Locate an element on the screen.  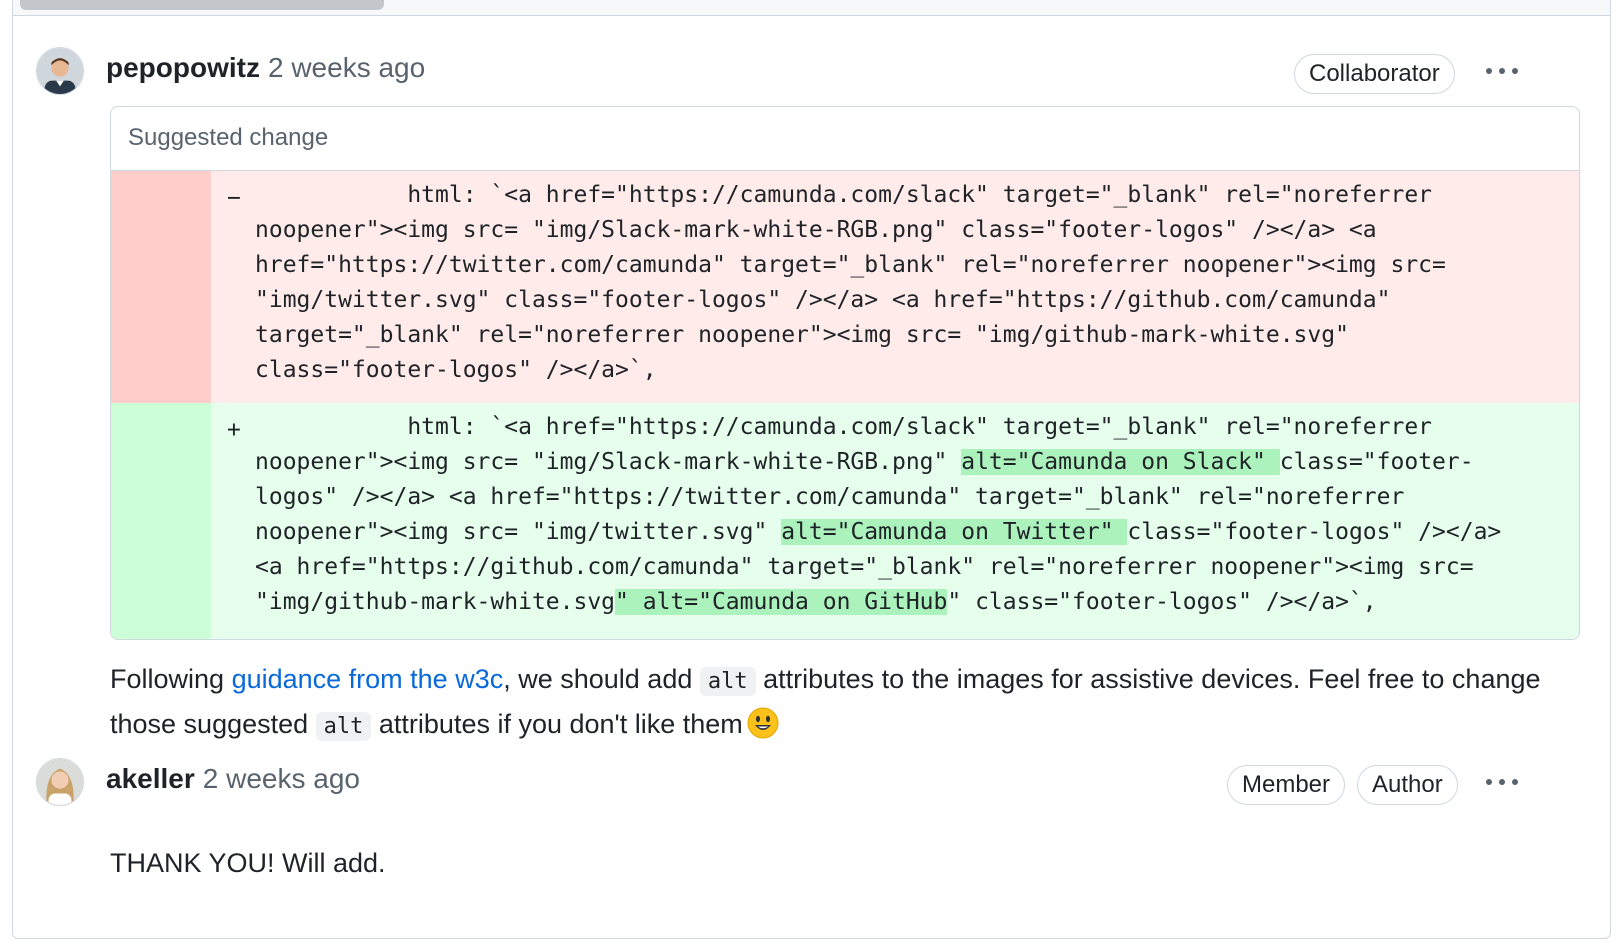
smiley-emoji-icon is located at coordinates (763, 723).